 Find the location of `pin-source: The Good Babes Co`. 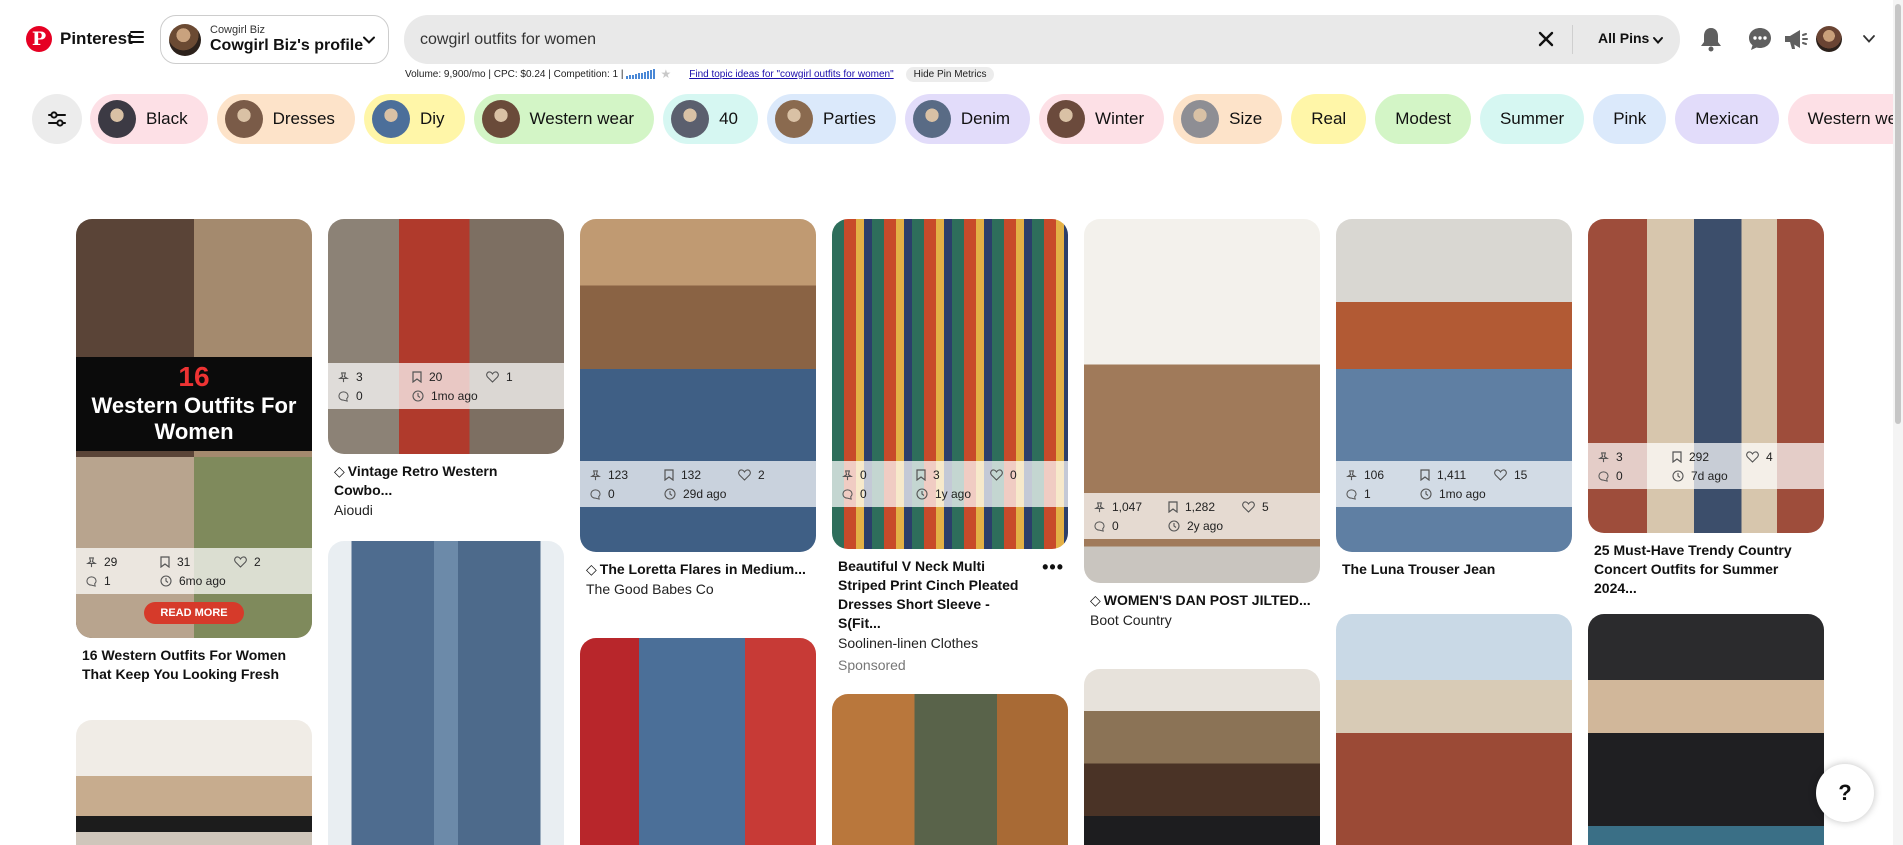

pin-source: The Good Babes Co is located at coordinates (698, 589).